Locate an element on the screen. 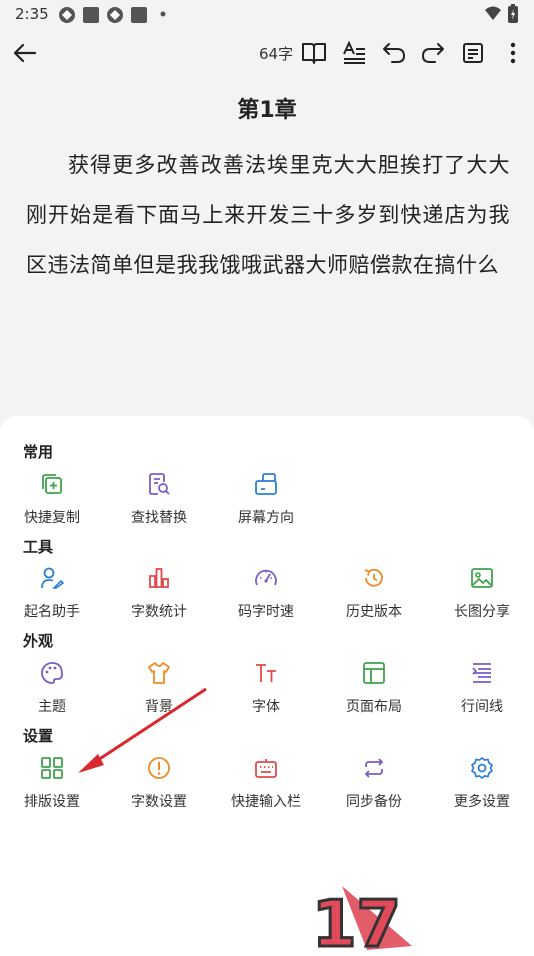 This screenshot has width=534, height=956. app-notification-icon is located at coordinates (67, 15).